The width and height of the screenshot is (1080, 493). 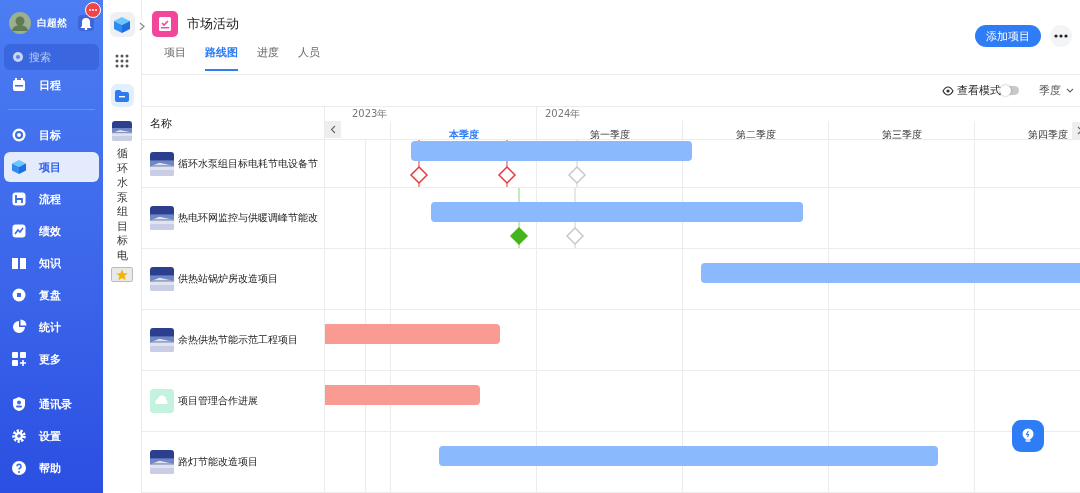 What do you see at coordinates (901, 134) in the screenshot?
I see `quarter-label: 第三季度` at bounding box center [901, 134].